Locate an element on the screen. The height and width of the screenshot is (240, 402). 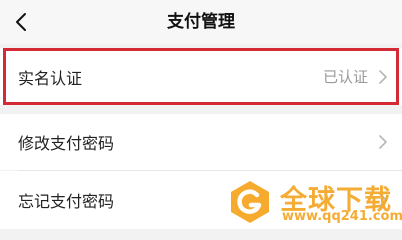
page-title: 支付管理 is located at coordinates (201, 22).